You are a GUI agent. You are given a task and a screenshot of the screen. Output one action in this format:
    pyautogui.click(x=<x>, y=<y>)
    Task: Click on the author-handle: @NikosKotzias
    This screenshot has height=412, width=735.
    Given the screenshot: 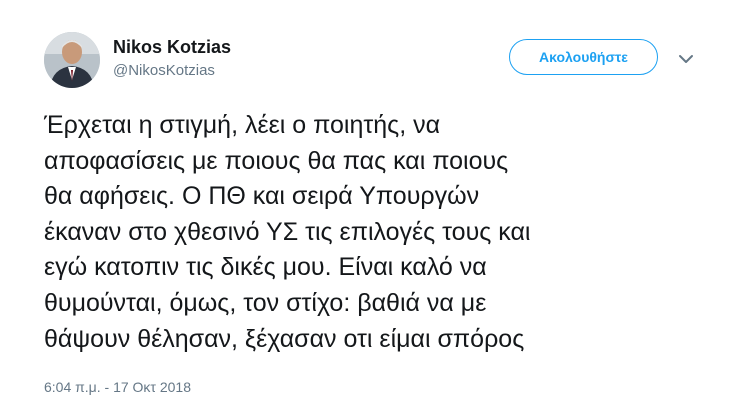 What is the action you would take?
    pyautogui.click(x=164, y=71)
    